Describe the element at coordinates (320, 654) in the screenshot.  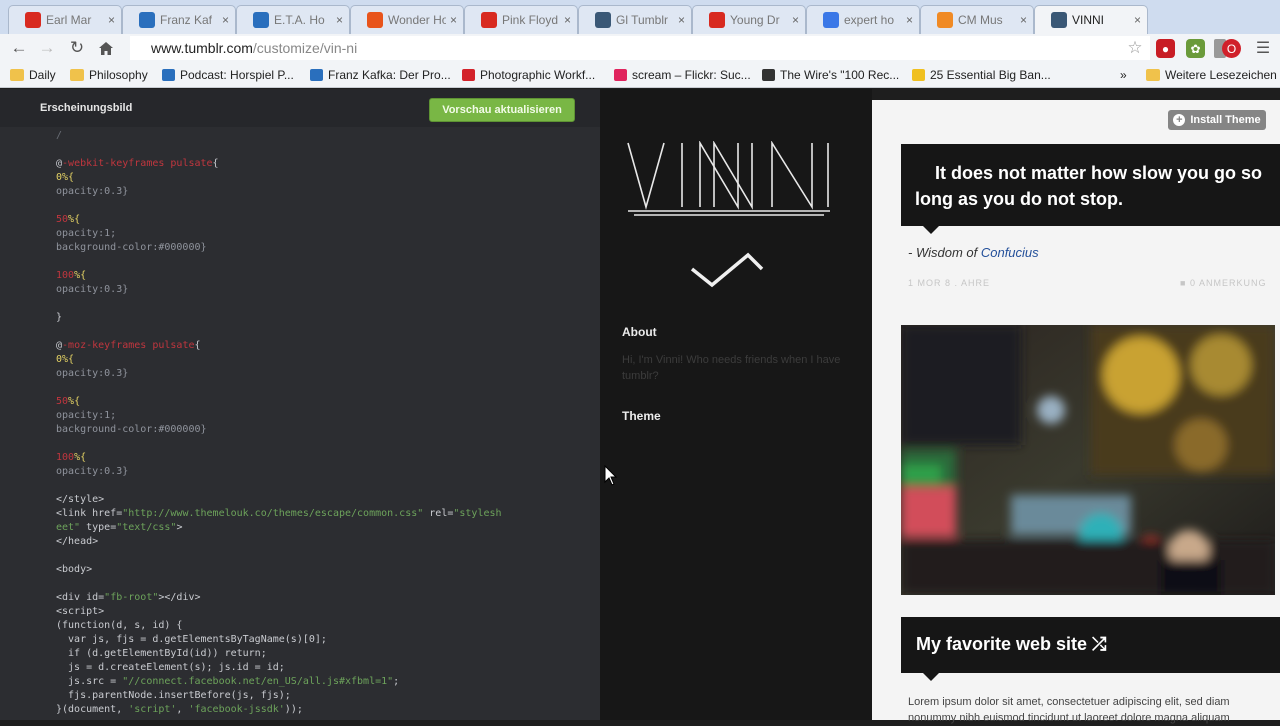
I see `code-line: if (d.getElementById(id)) return;` at that location.